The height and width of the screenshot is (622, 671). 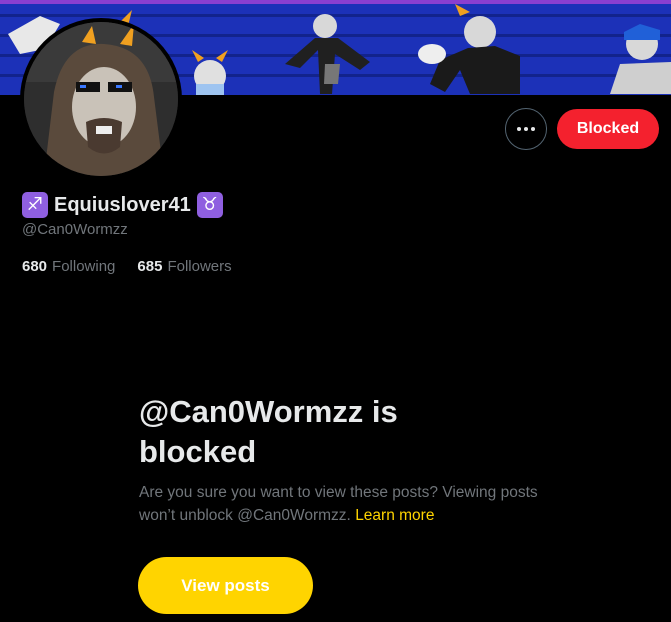 What do you see at coordinates (35, 205) in the screenshot?
I see `sagittarius-emoji: ♐` at bounding box center [35, 205].